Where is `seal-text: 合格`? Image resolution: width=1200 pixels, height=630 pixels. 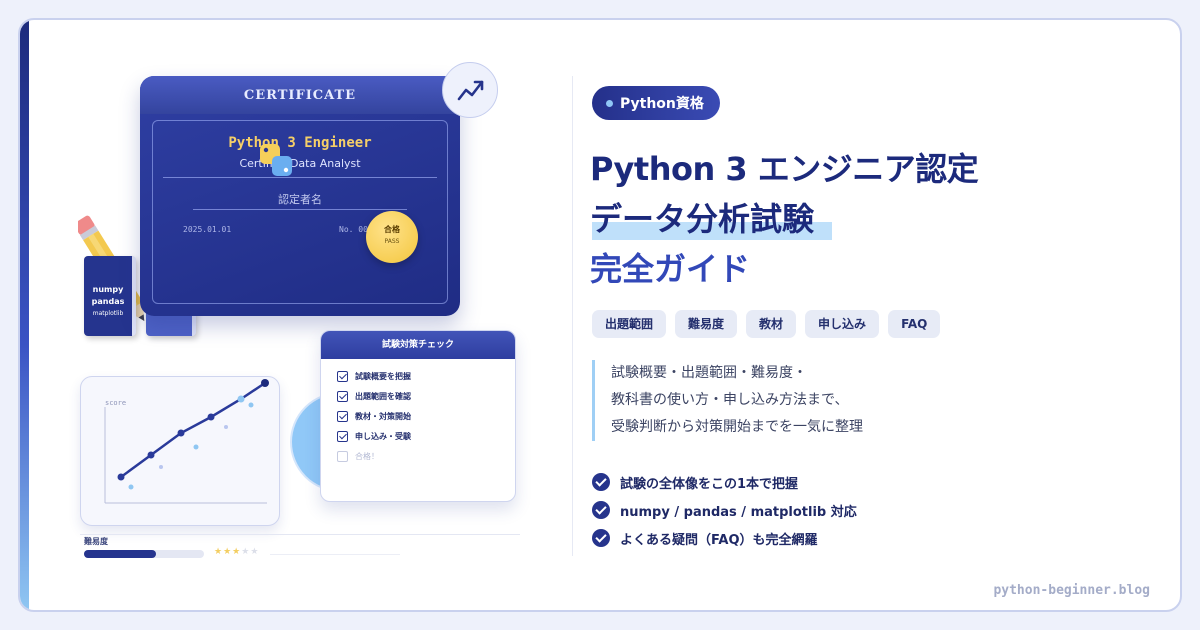
seal-text: 合格 is located at coordinates (392, 229).